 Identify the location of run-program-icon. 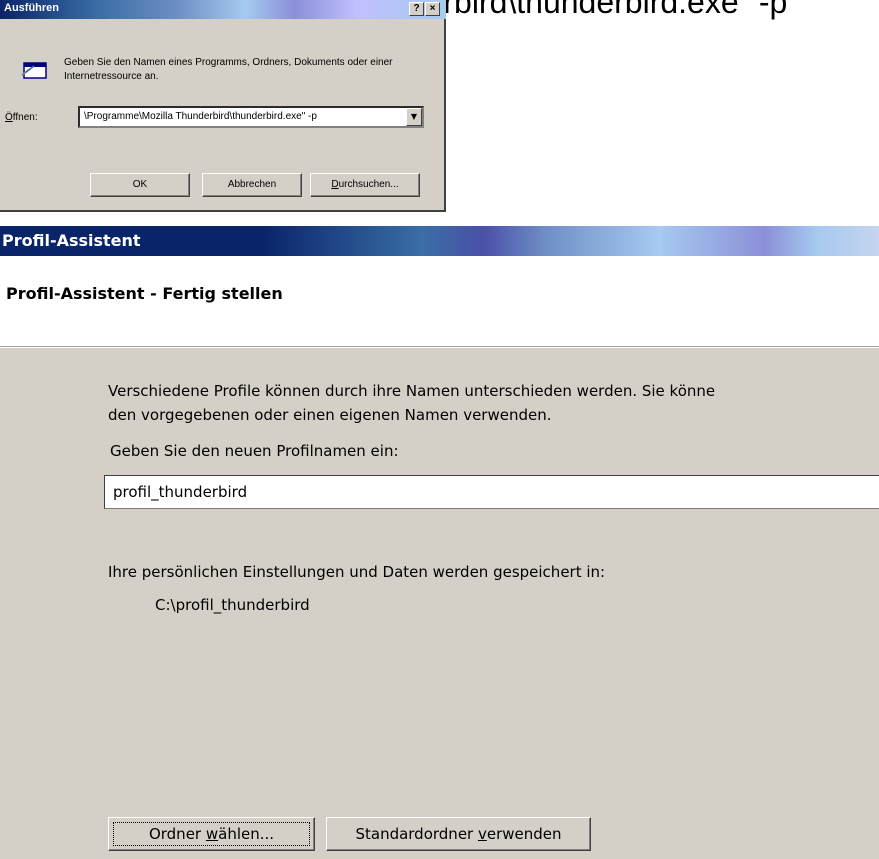
(34, 70).